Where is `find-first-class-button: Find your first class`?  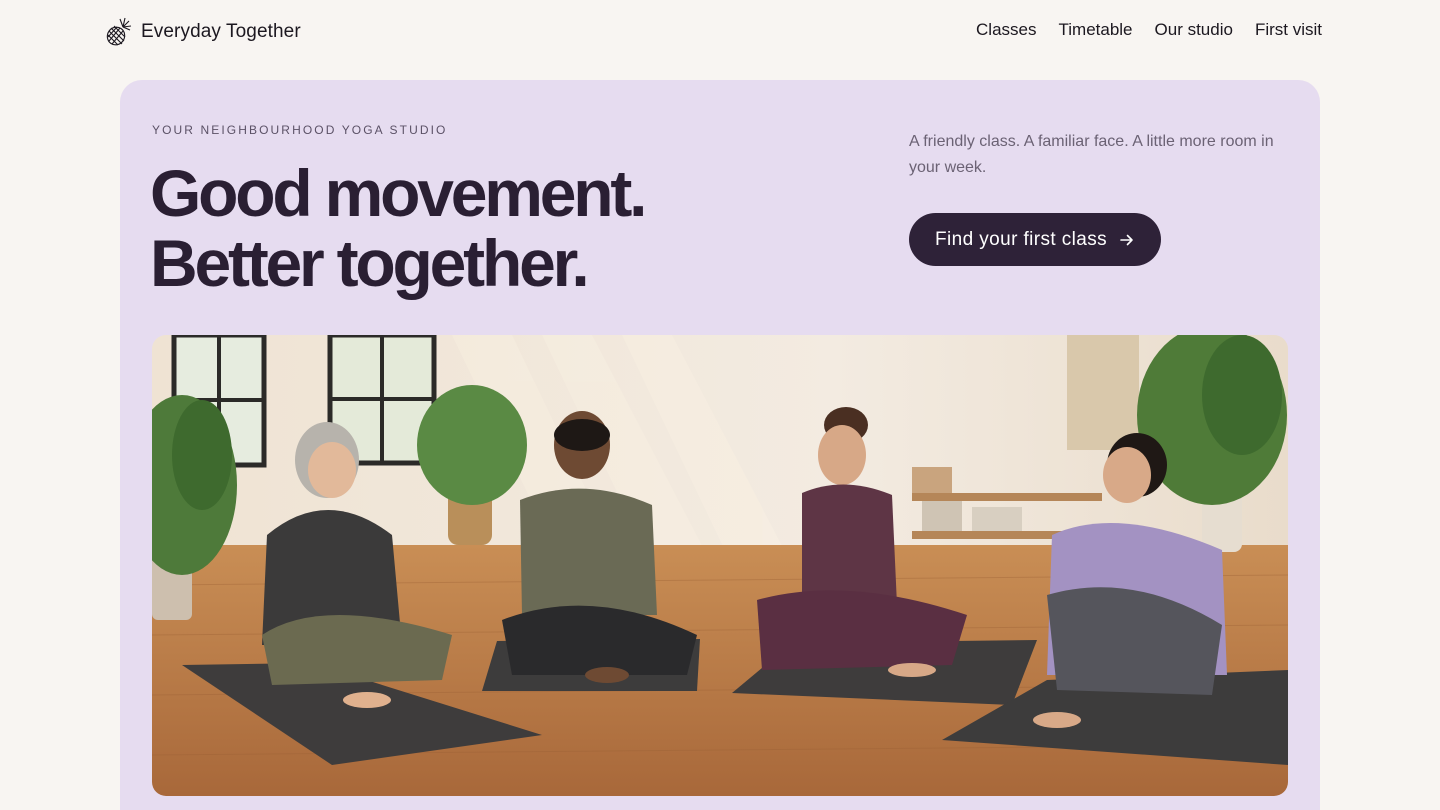 find-first-class-button: Find your first class is located at coordinates (1035, 239).